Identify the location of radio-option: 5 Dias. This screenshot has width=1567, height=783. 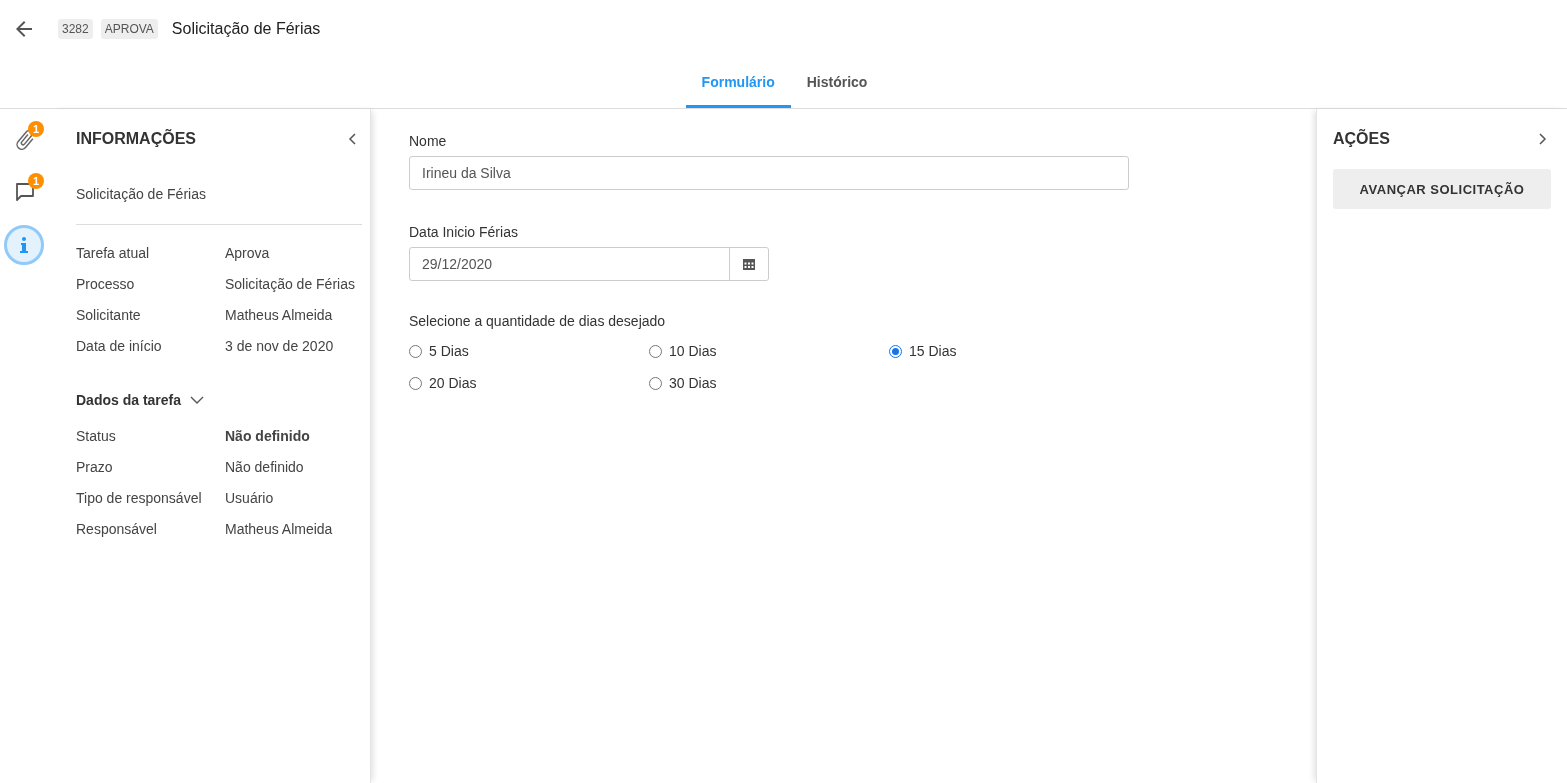
(529, 351).